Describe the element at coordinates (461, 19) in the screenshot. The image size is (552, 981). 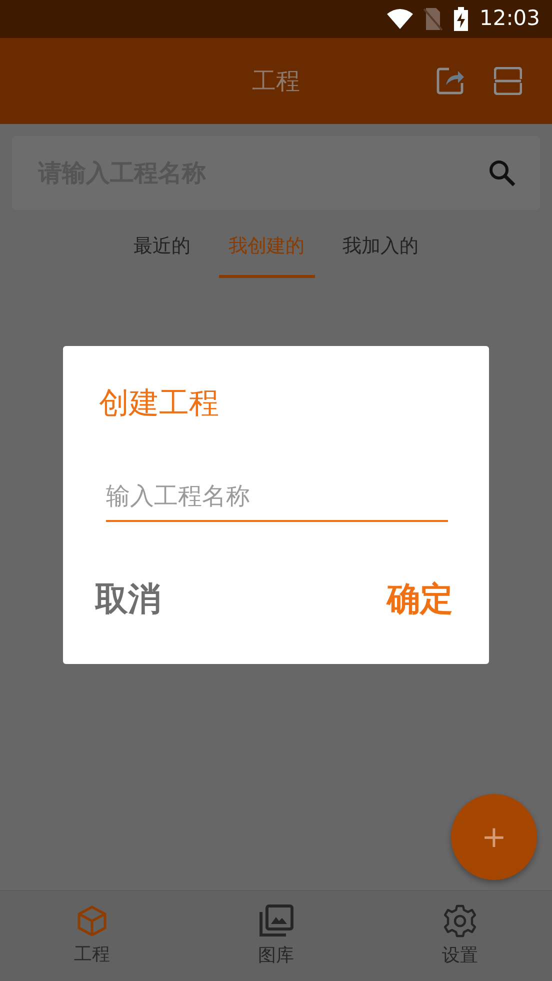
I see `battery-charging-icon` at that location.